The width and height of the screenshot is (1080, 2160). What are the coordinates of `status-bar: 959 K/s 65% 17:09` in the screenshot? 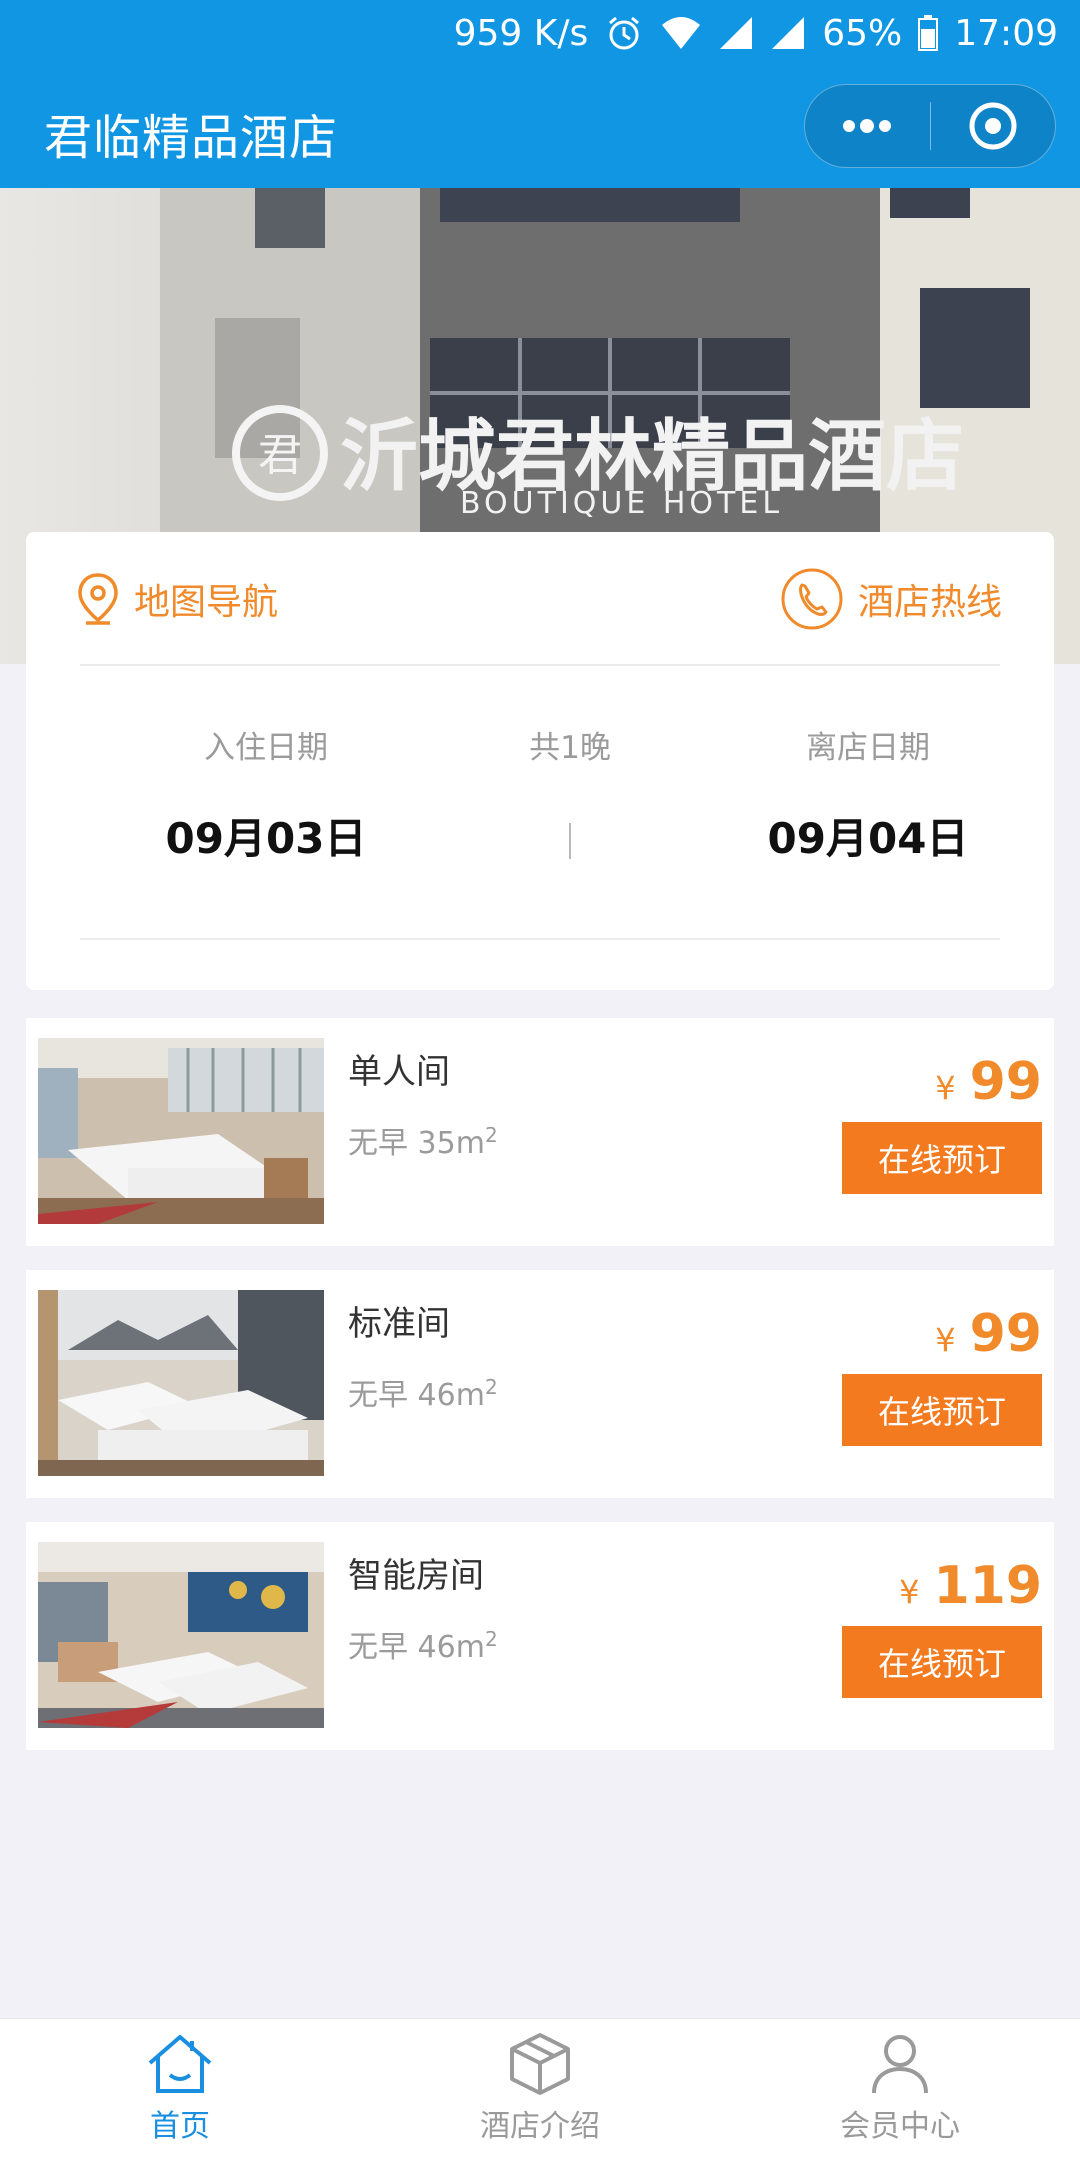 It's located at (540, 33).